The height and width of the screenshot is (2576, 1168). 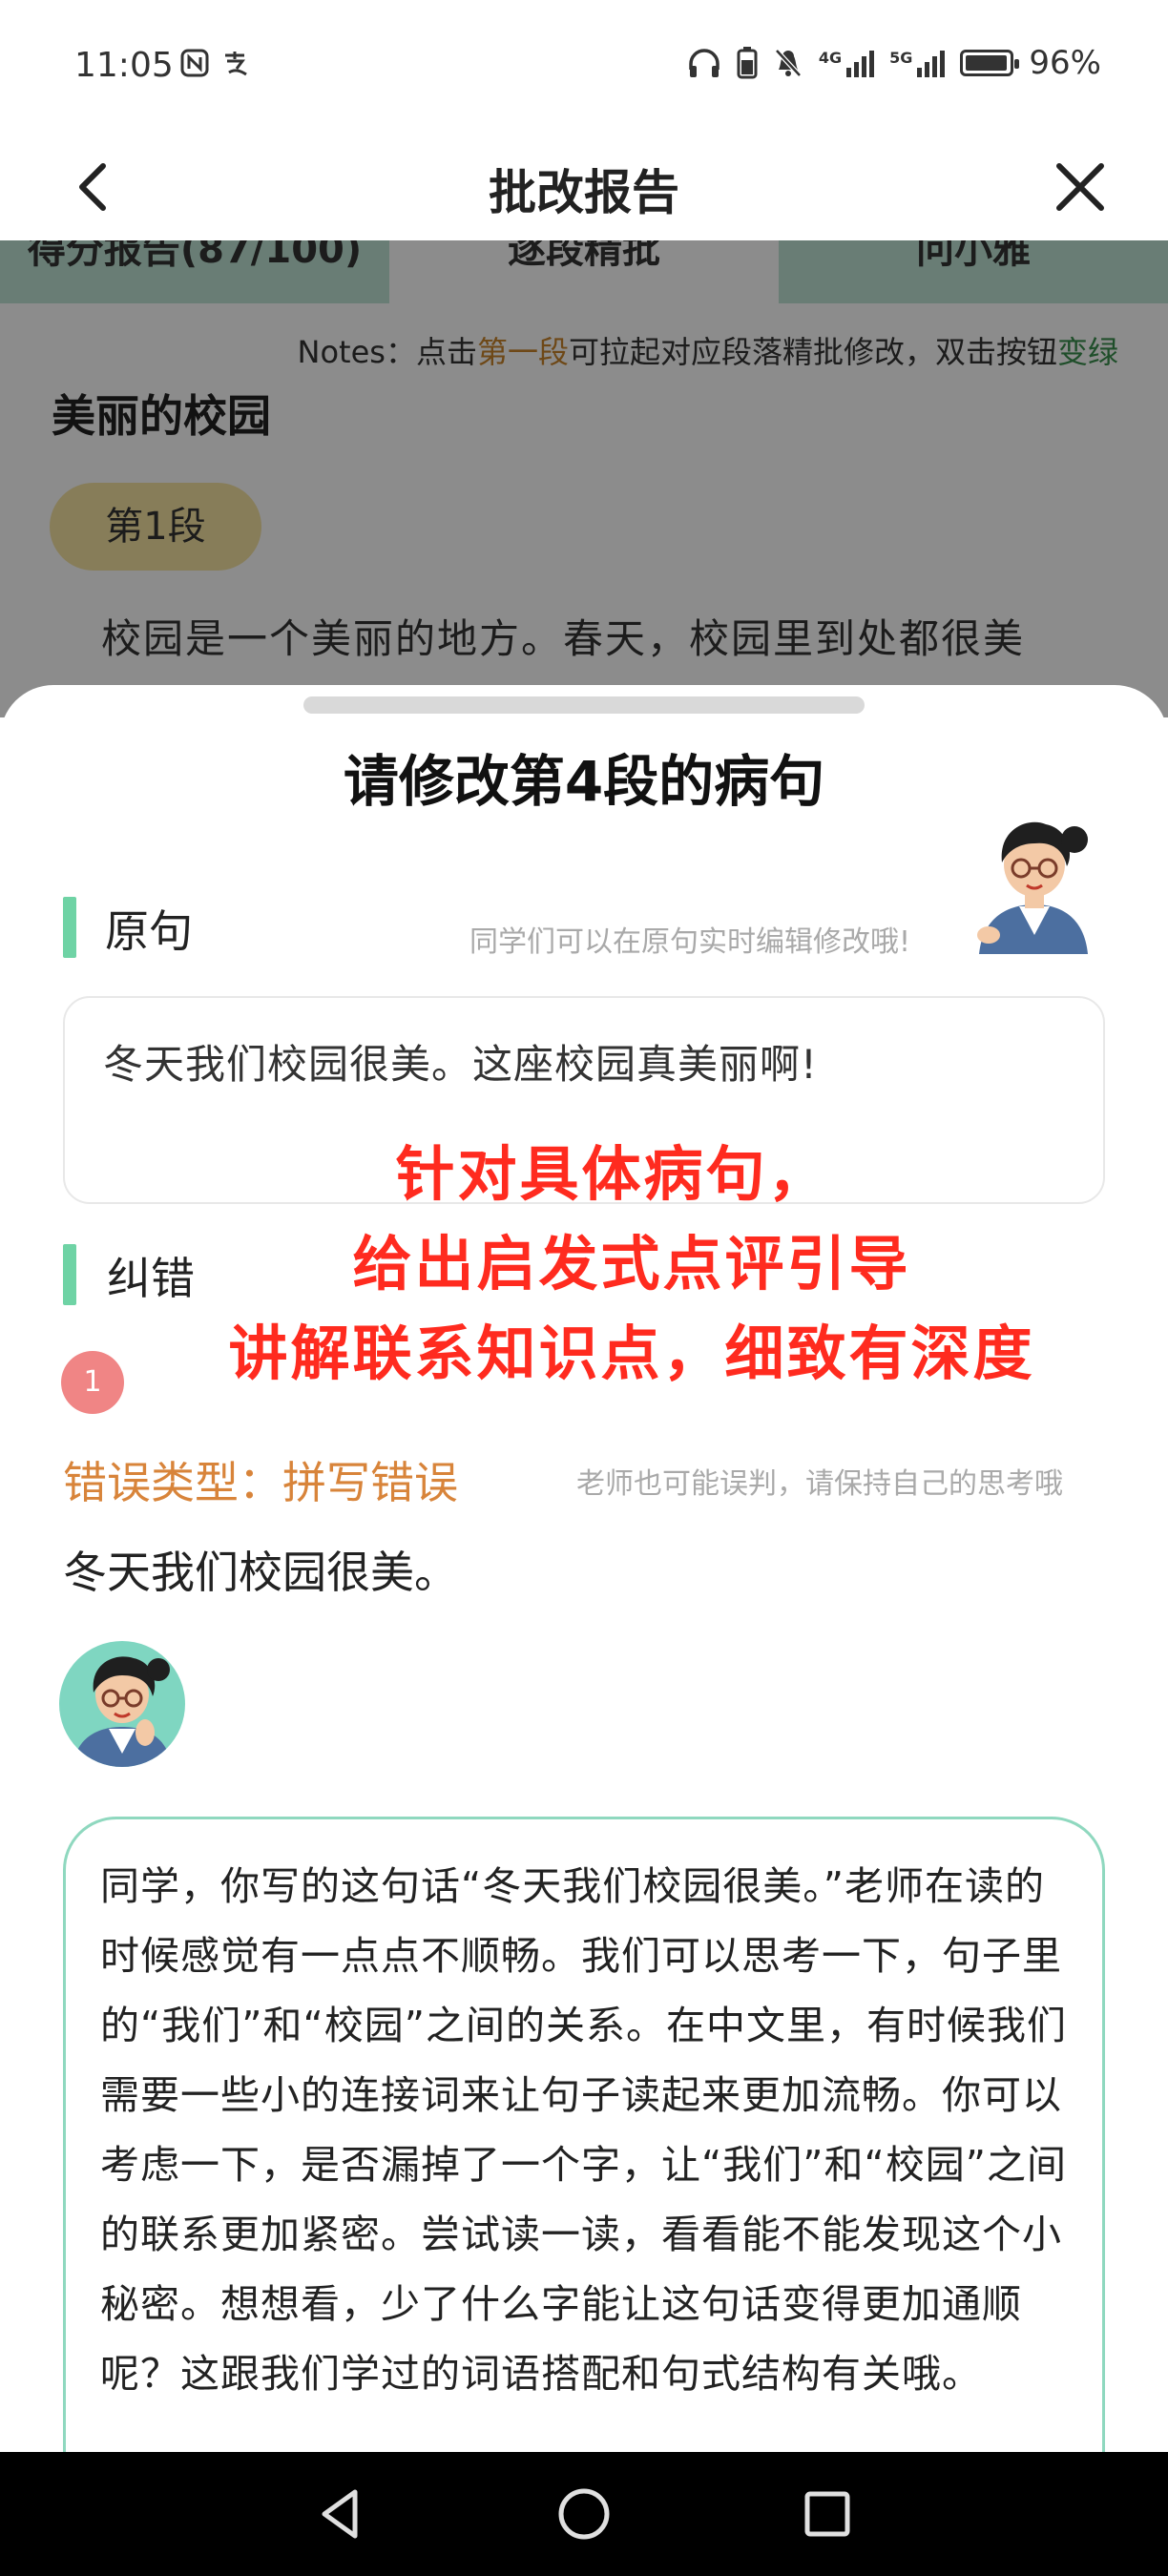 What do you see at coordinates (631, 1353) in the screenshot?
I see `promo-line-3: 讲解联系知识点，细致有深度` at bounding box center [631, 1353].